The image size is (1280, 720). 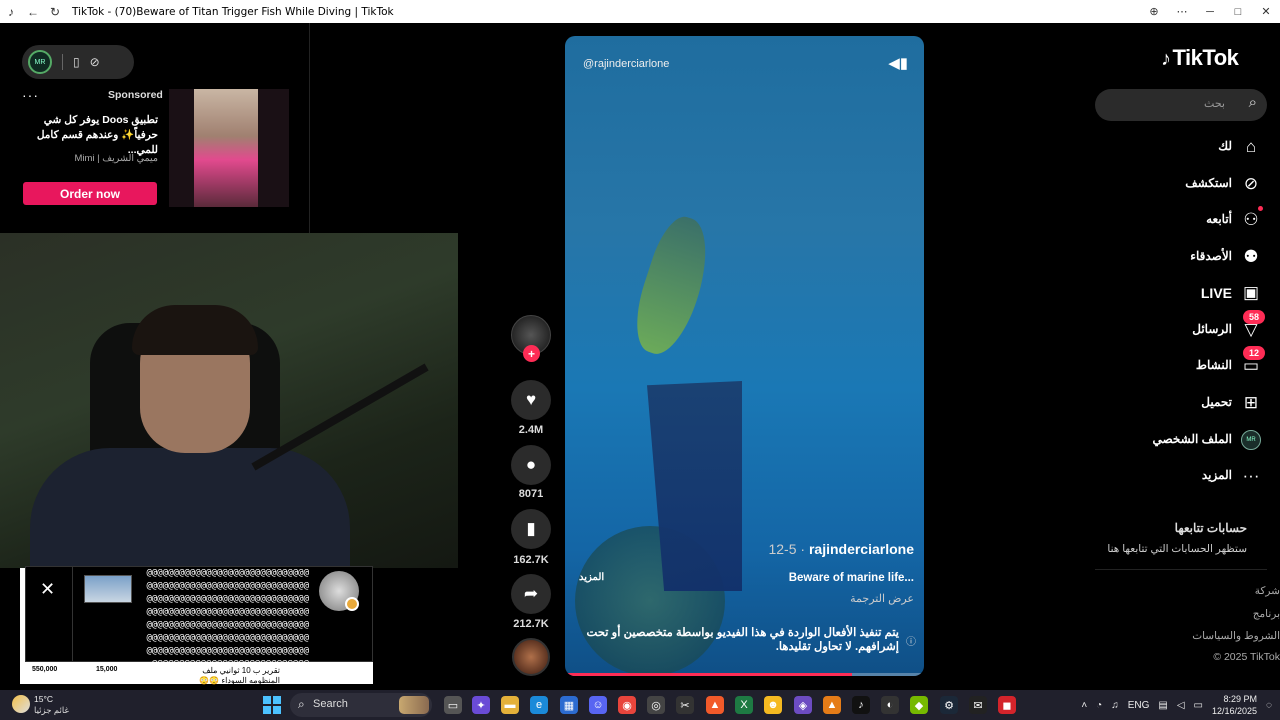 I want to click on nvidia-icon: ◆, so click(x=919, y=705).